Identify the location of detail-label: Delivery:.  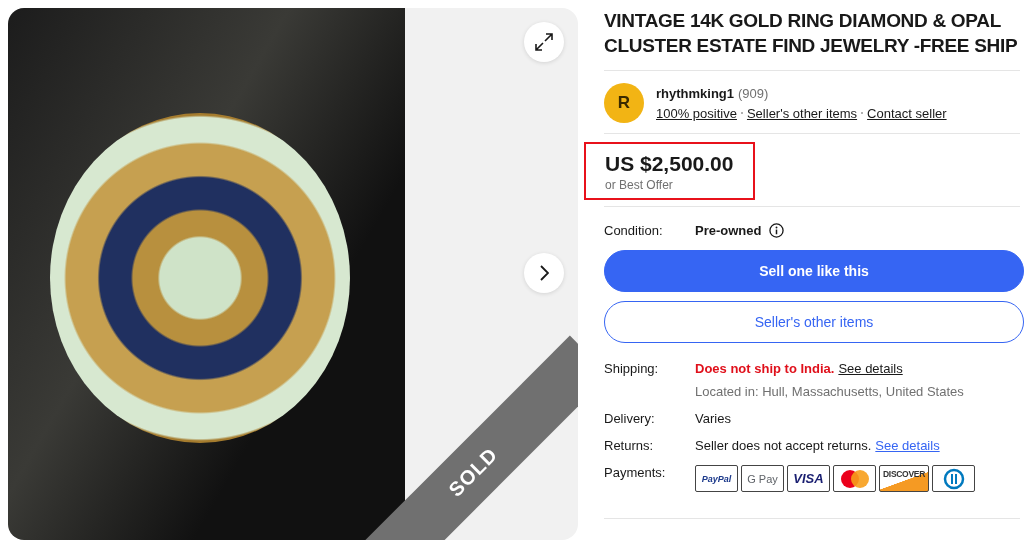
(630, 418).